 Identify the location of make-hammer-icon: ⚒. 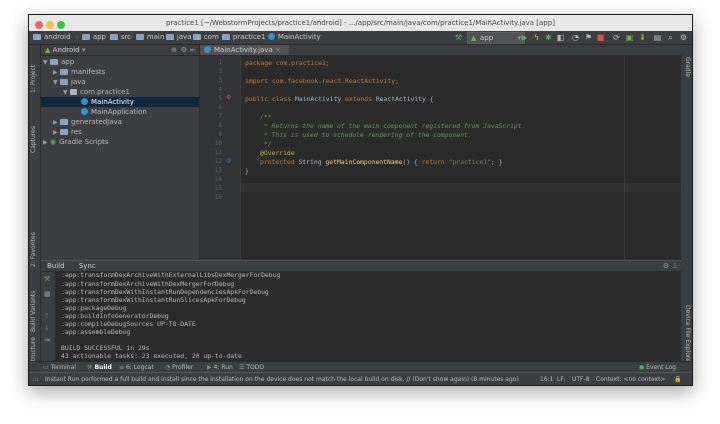
(458, 37).